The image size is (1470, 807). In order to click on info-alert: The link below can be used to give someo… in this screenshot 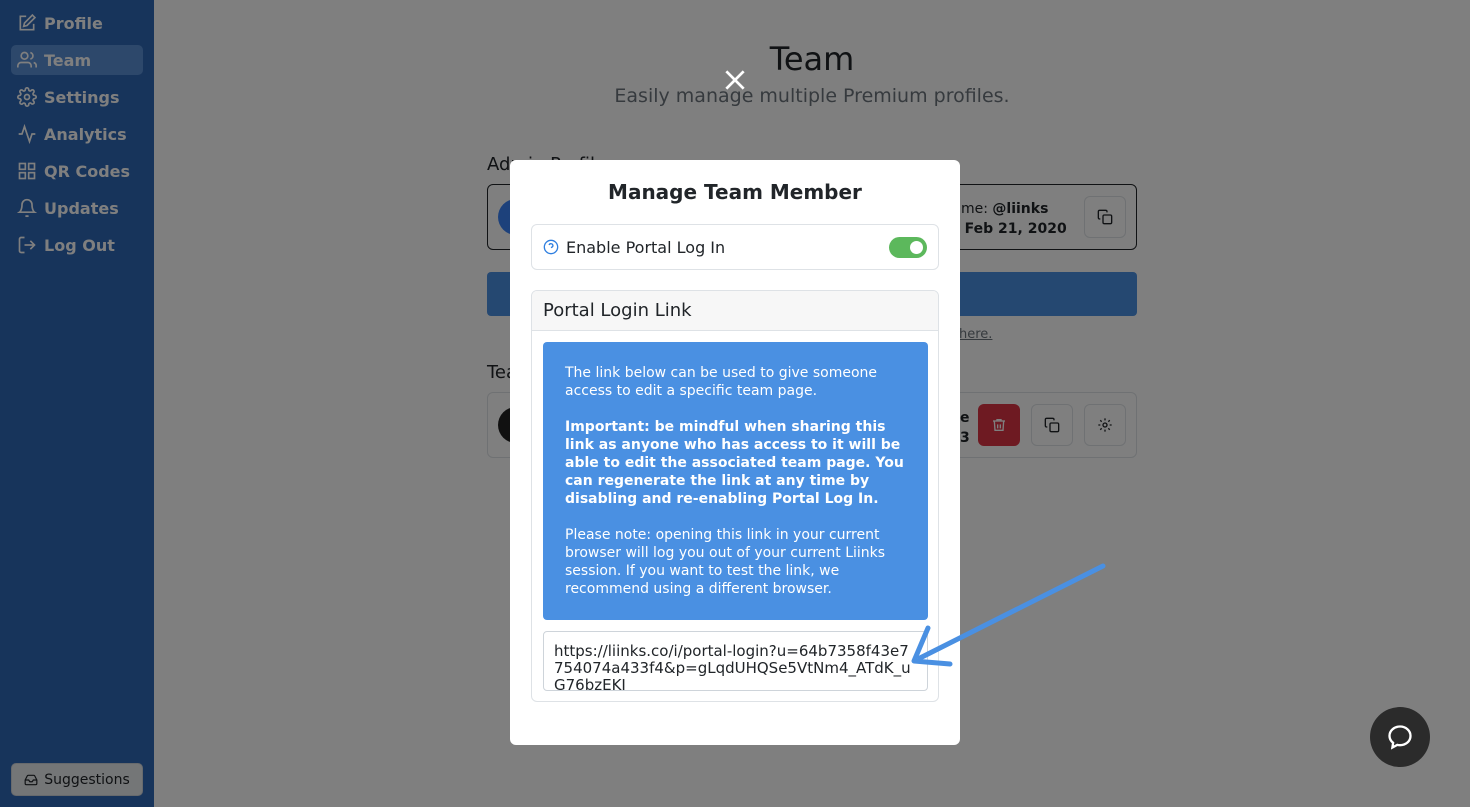, I will do `click(735, 481)`.